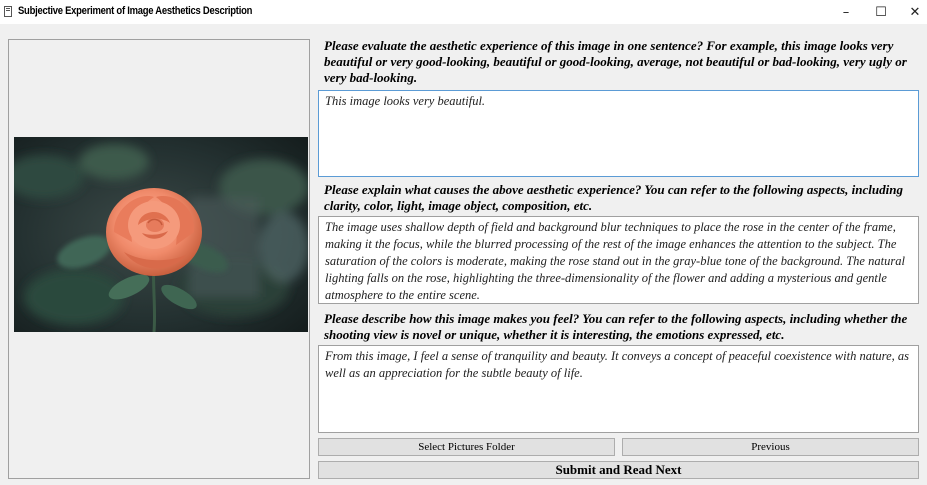 This screenshot has width=927, height=485. I want to click on rose-photo, so click(161, 234).